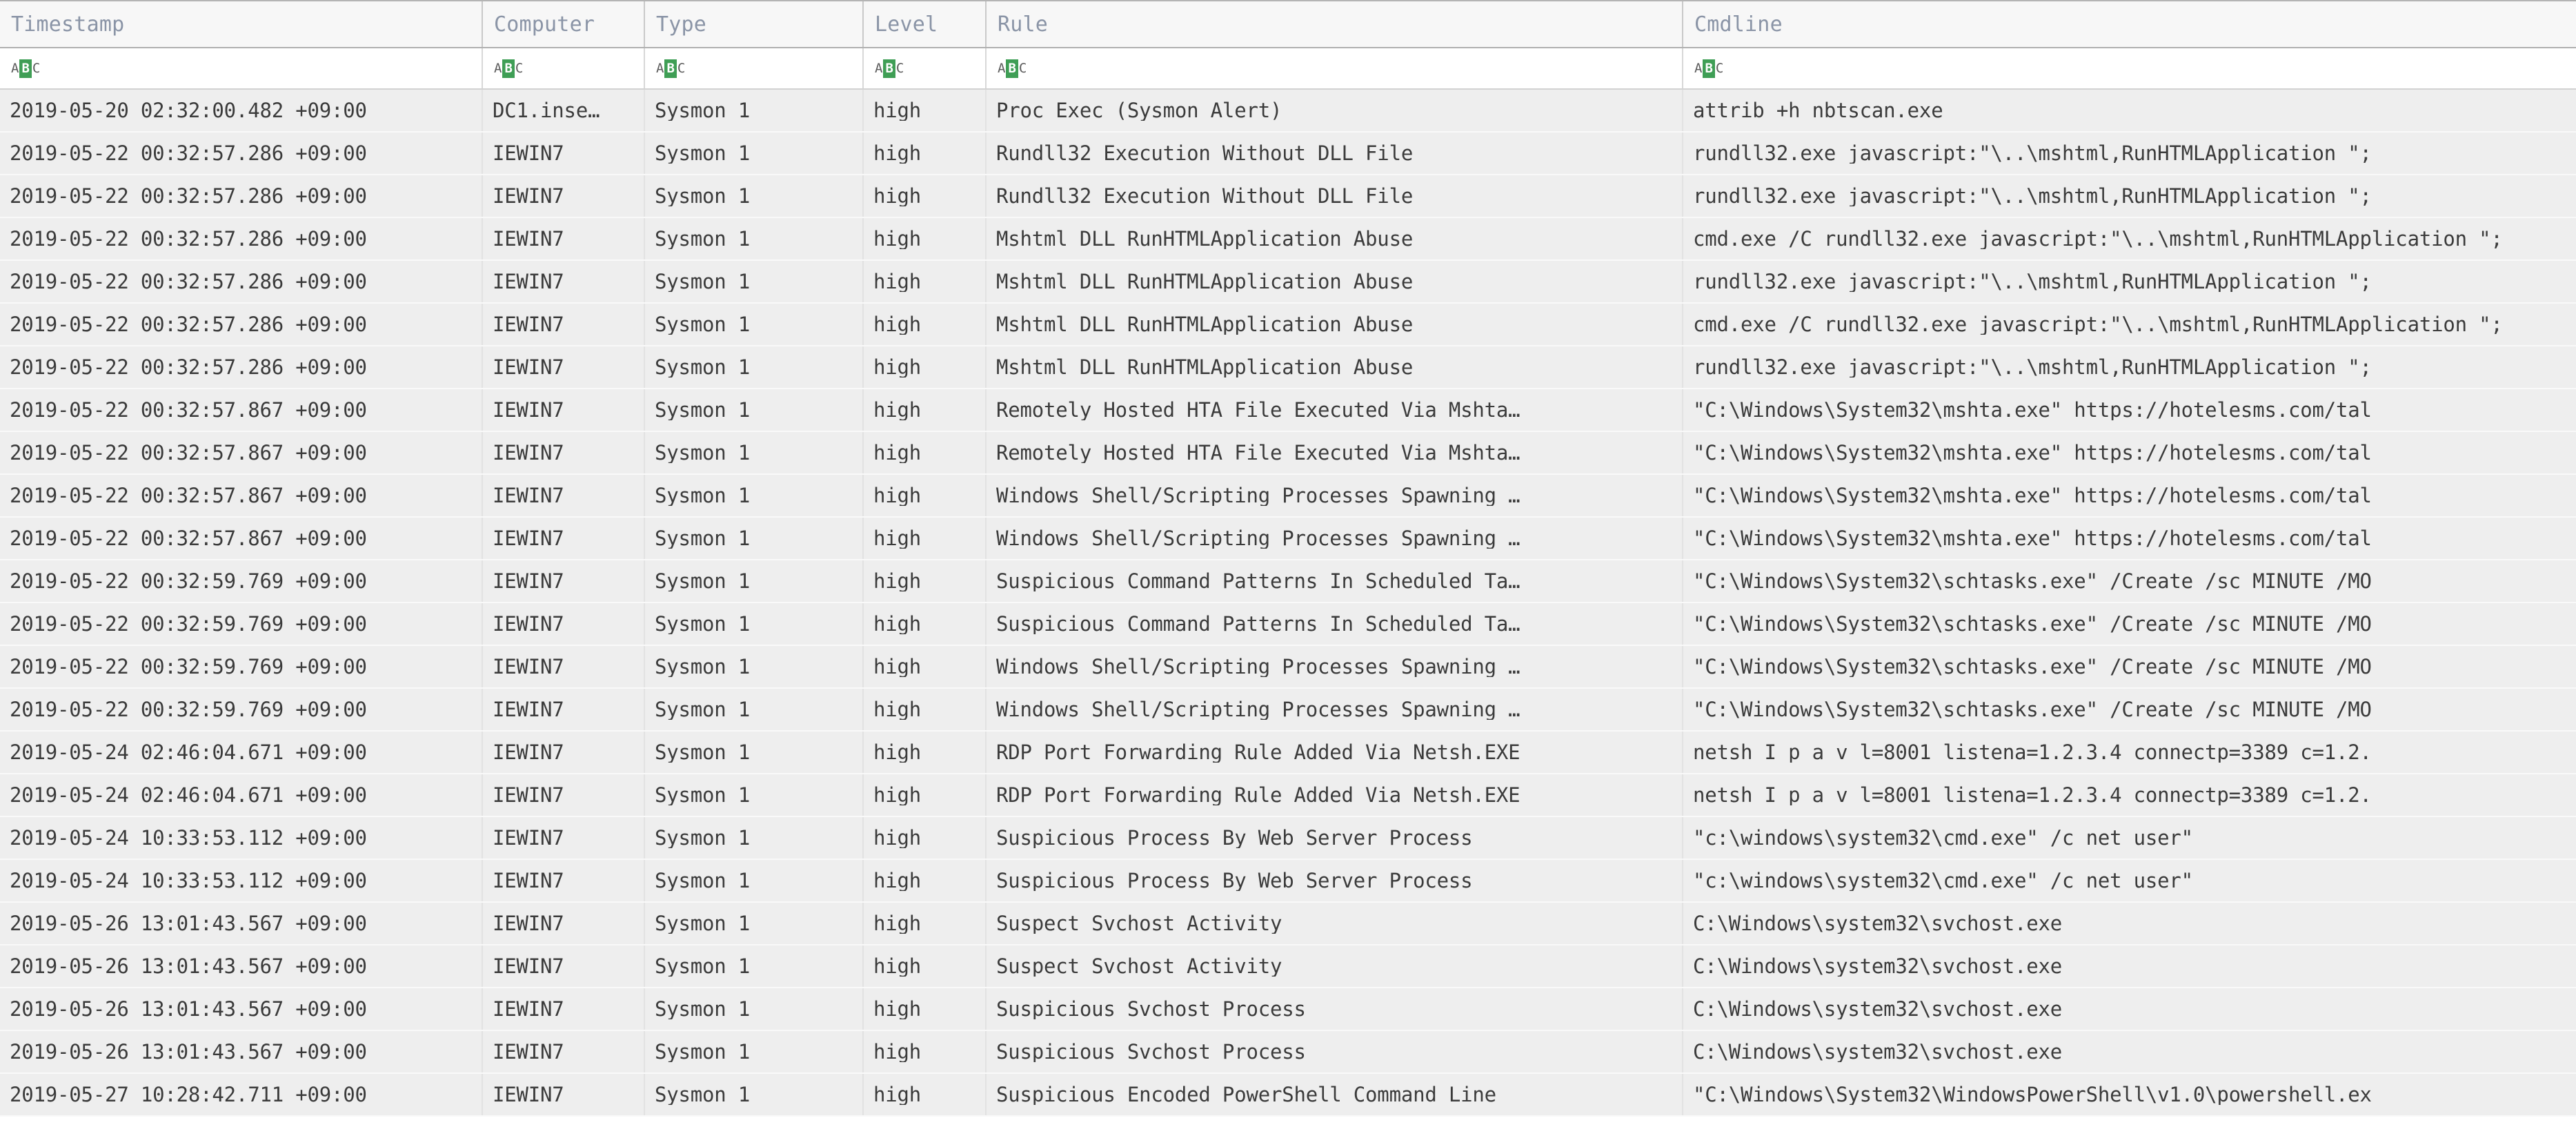 The width and height of the screenshot is (2576, 1127). Describe the element at coordinates (241, 24) in the screenshot. I see `column-header-timestamp: Timestamp` at that location.